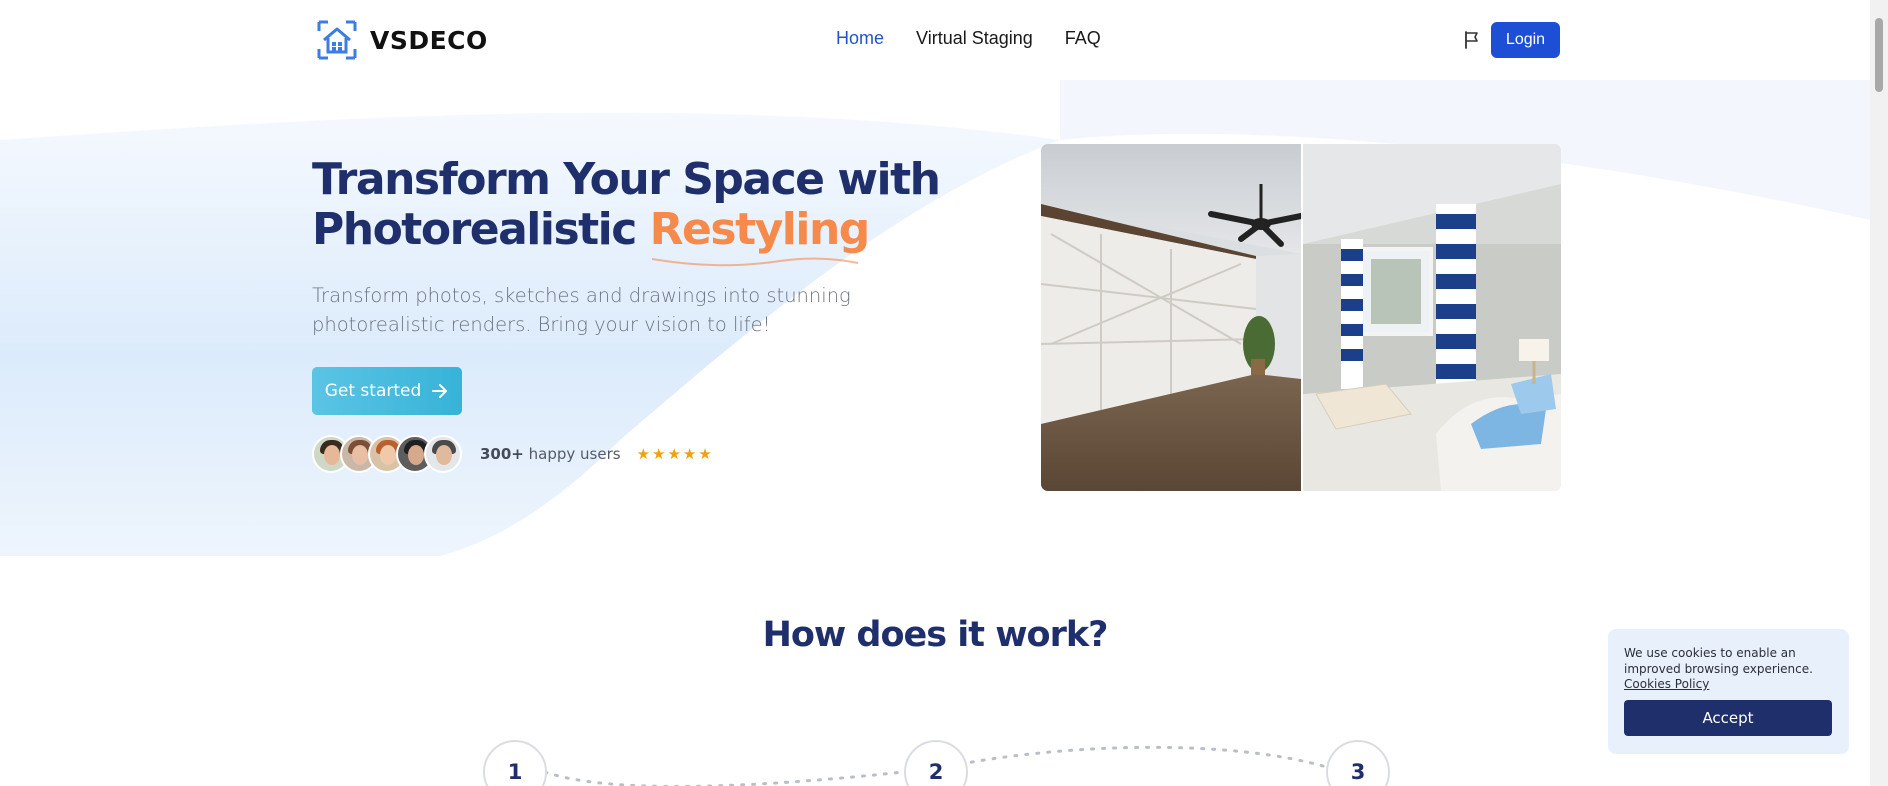 The image size is (1888, 786). Describe the element at coordinates (626, 179) in the screenshot. I see `hero-title-line1: Transform Your Space with` at that location.